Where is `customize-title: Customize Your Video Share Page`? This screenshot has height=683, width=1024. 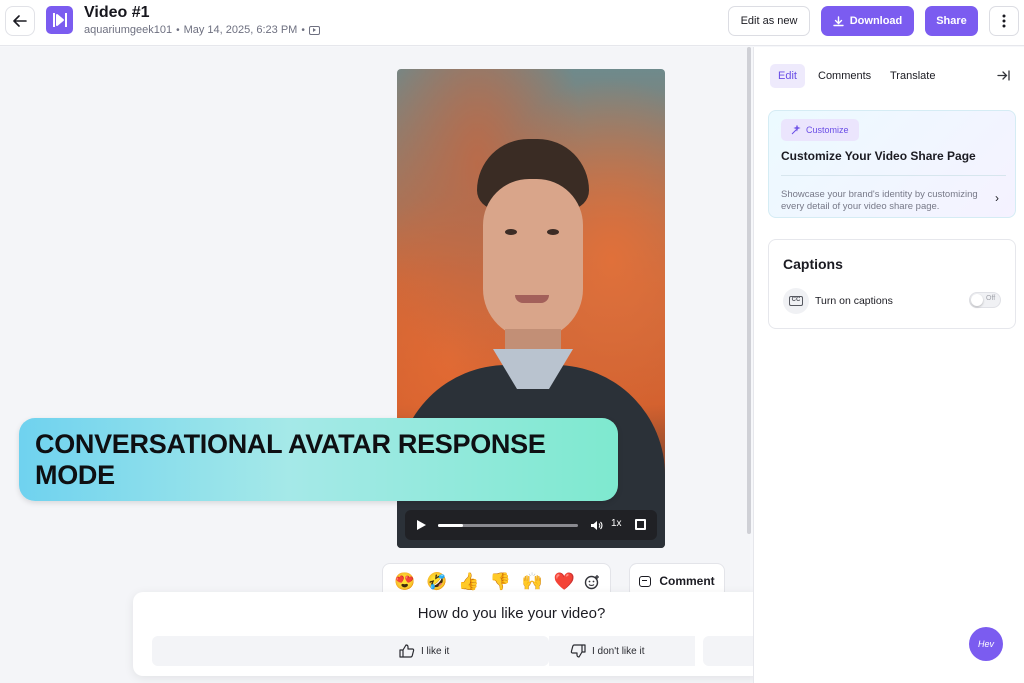
customize-title: Customize Your Video Share Page is located at coordinates (878, 156).